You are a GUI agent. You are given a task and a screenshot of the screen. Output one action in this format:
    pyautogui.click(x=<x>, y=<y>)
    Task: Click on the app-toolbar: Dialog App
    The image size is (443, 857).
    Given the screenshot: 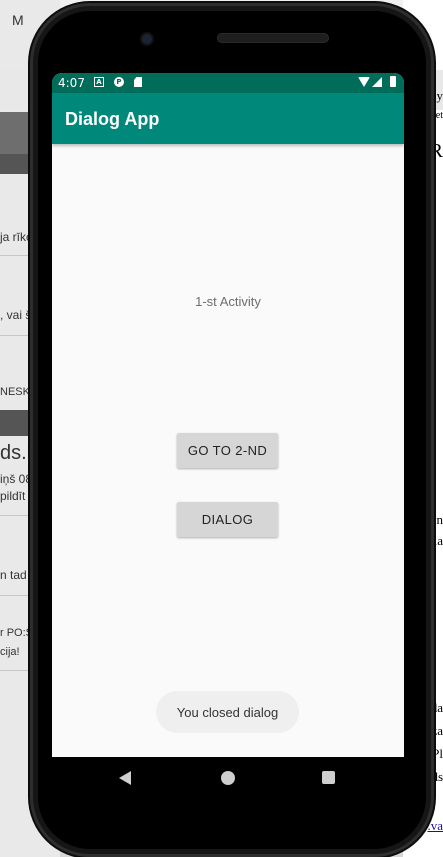 What is the action you would take?
    pyautogui.click(x=228, y=118)
    